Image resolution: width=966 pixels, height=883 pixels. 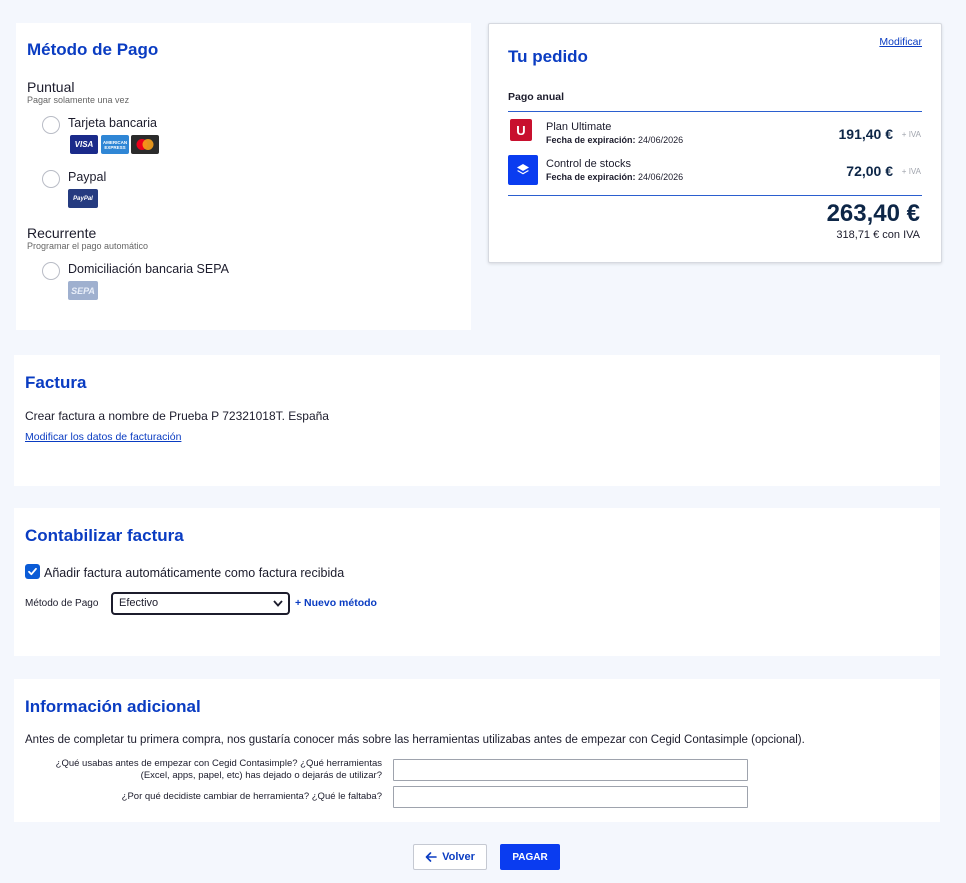 I want to click on payment-method-select: Efectivo, so click(x=200, y=603).